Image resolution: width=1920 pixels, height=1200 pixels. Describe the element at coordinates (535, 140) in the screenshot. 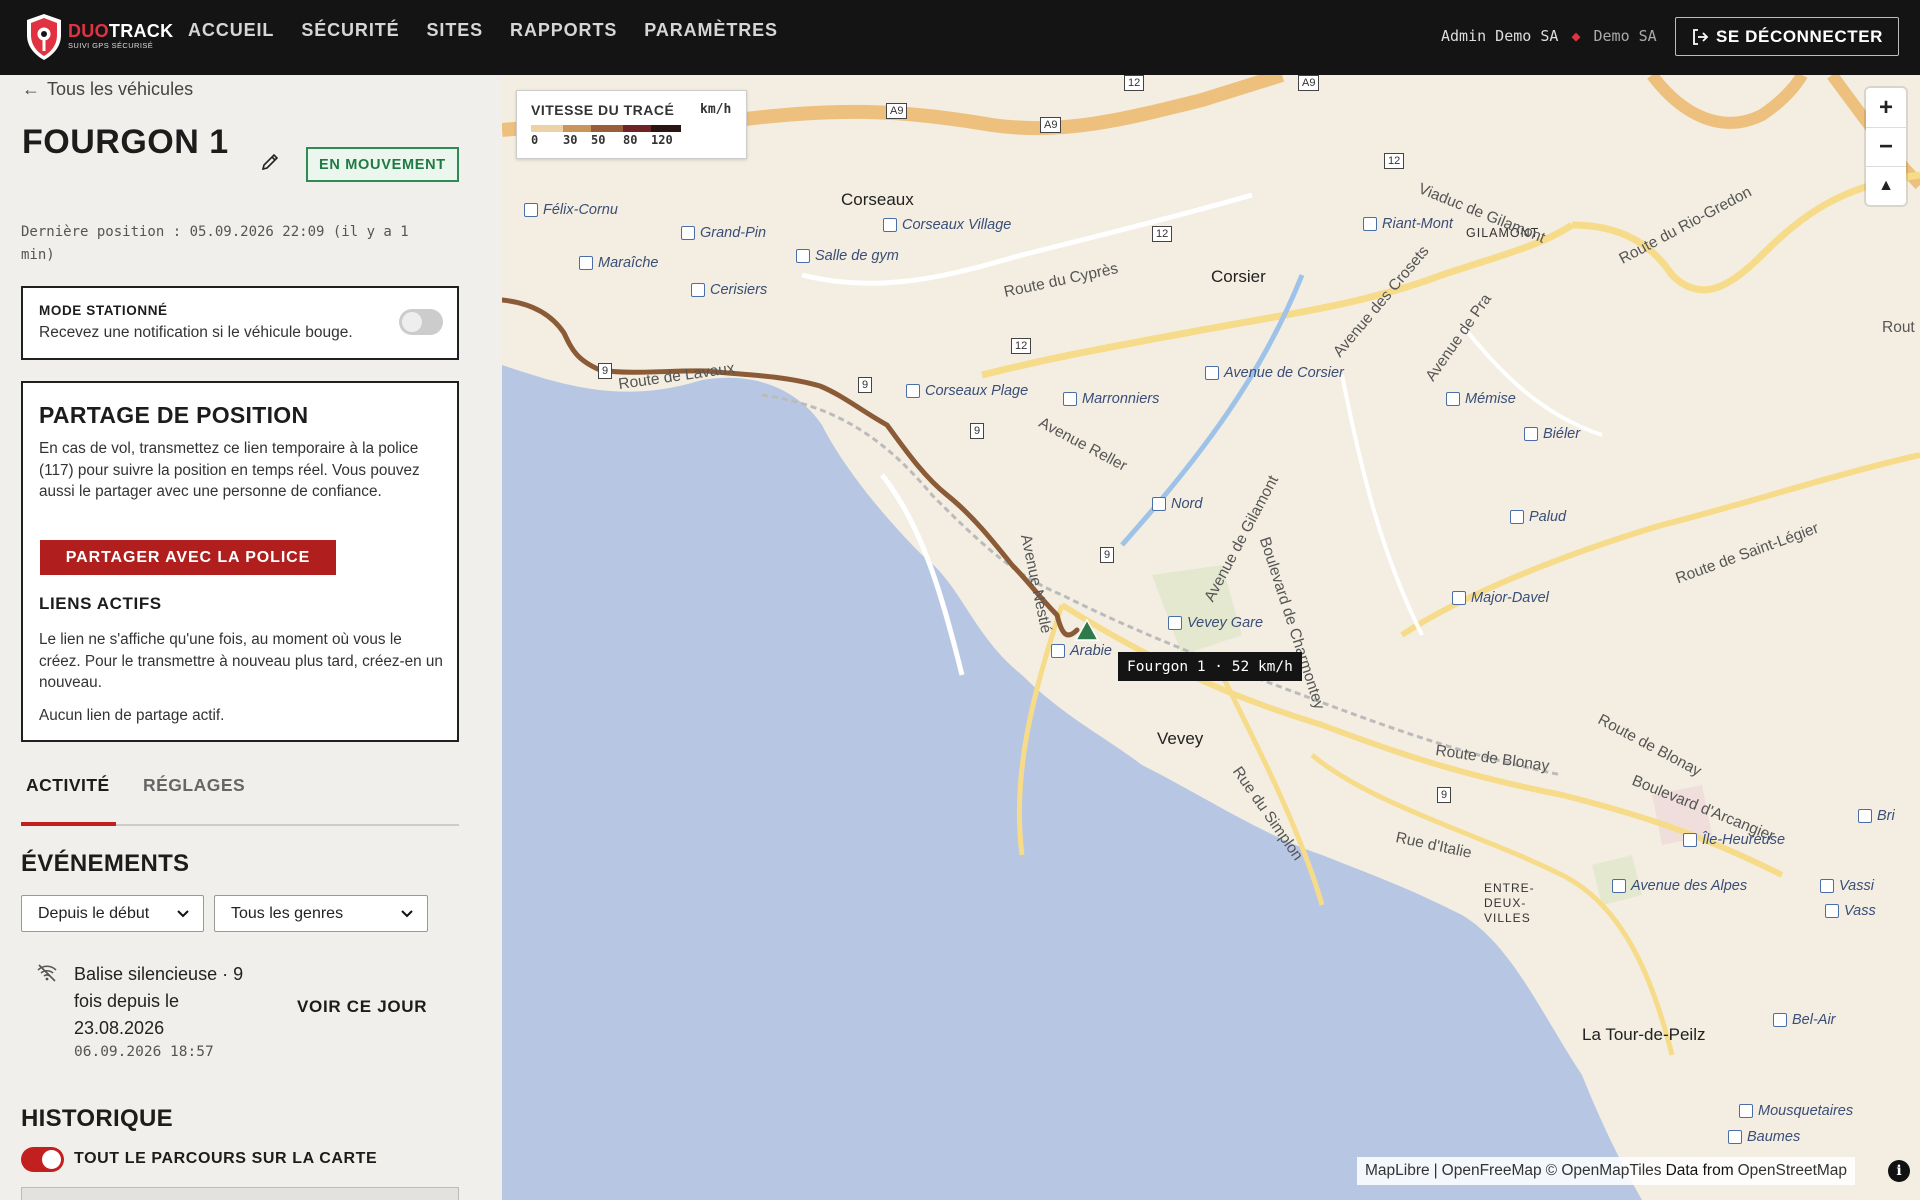

I see `legend-tick: 0` at that location.